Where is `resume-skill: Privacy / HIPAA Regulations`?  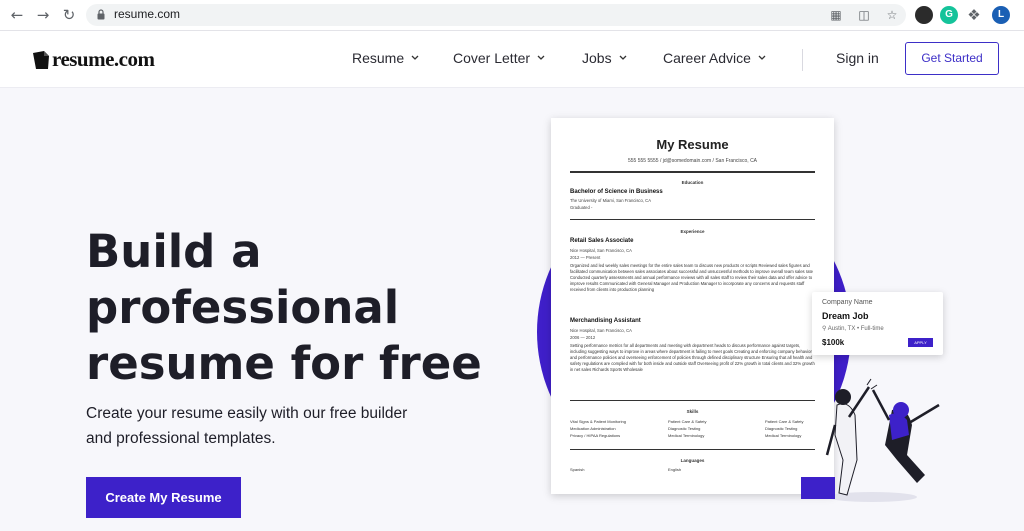
resume-skill: Privacy / HIPAA Regulations is located at coordinates (595, 435).